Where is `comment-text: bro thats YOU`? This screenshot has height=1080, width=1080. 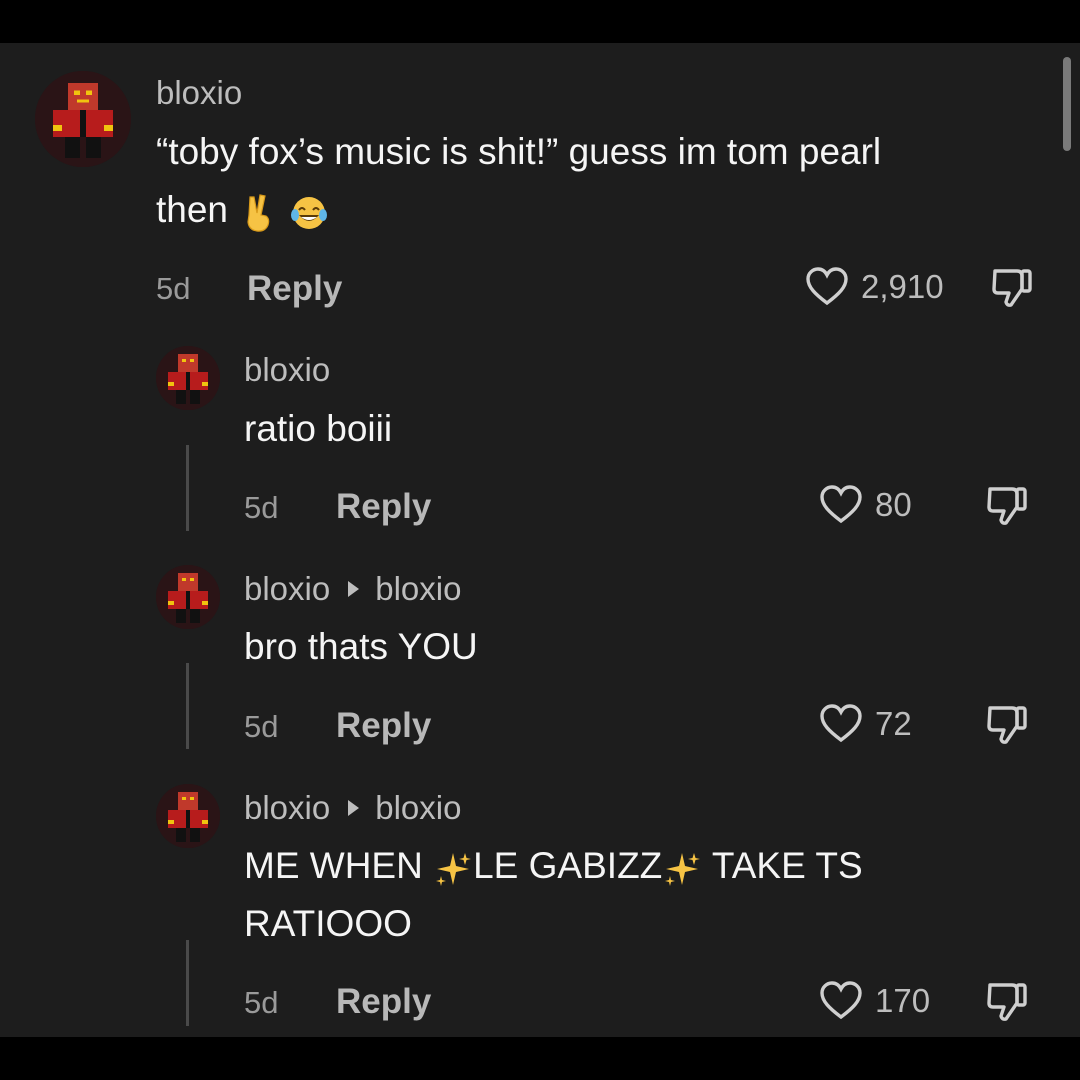 comment-text: bro thats YOU is located at coordinates (361, 646).